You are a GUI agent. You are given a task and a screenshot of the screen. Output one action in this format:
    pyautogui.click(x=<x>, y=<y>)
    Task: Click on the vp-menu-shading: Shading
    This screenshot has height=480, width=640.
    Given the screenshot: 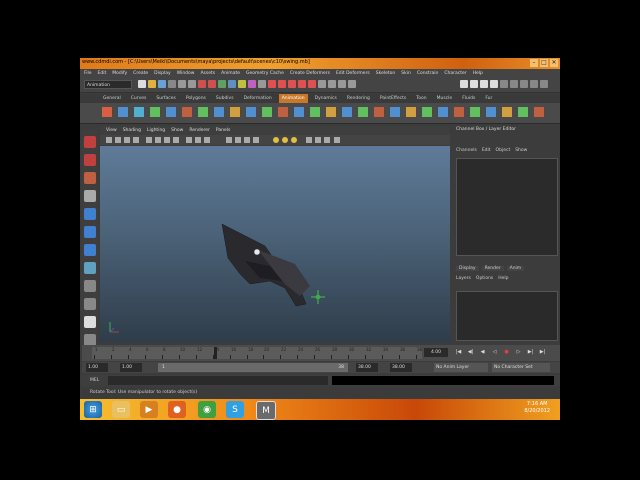 What is the action you would take?
    pyautogui.click(x=132, y=130)
    